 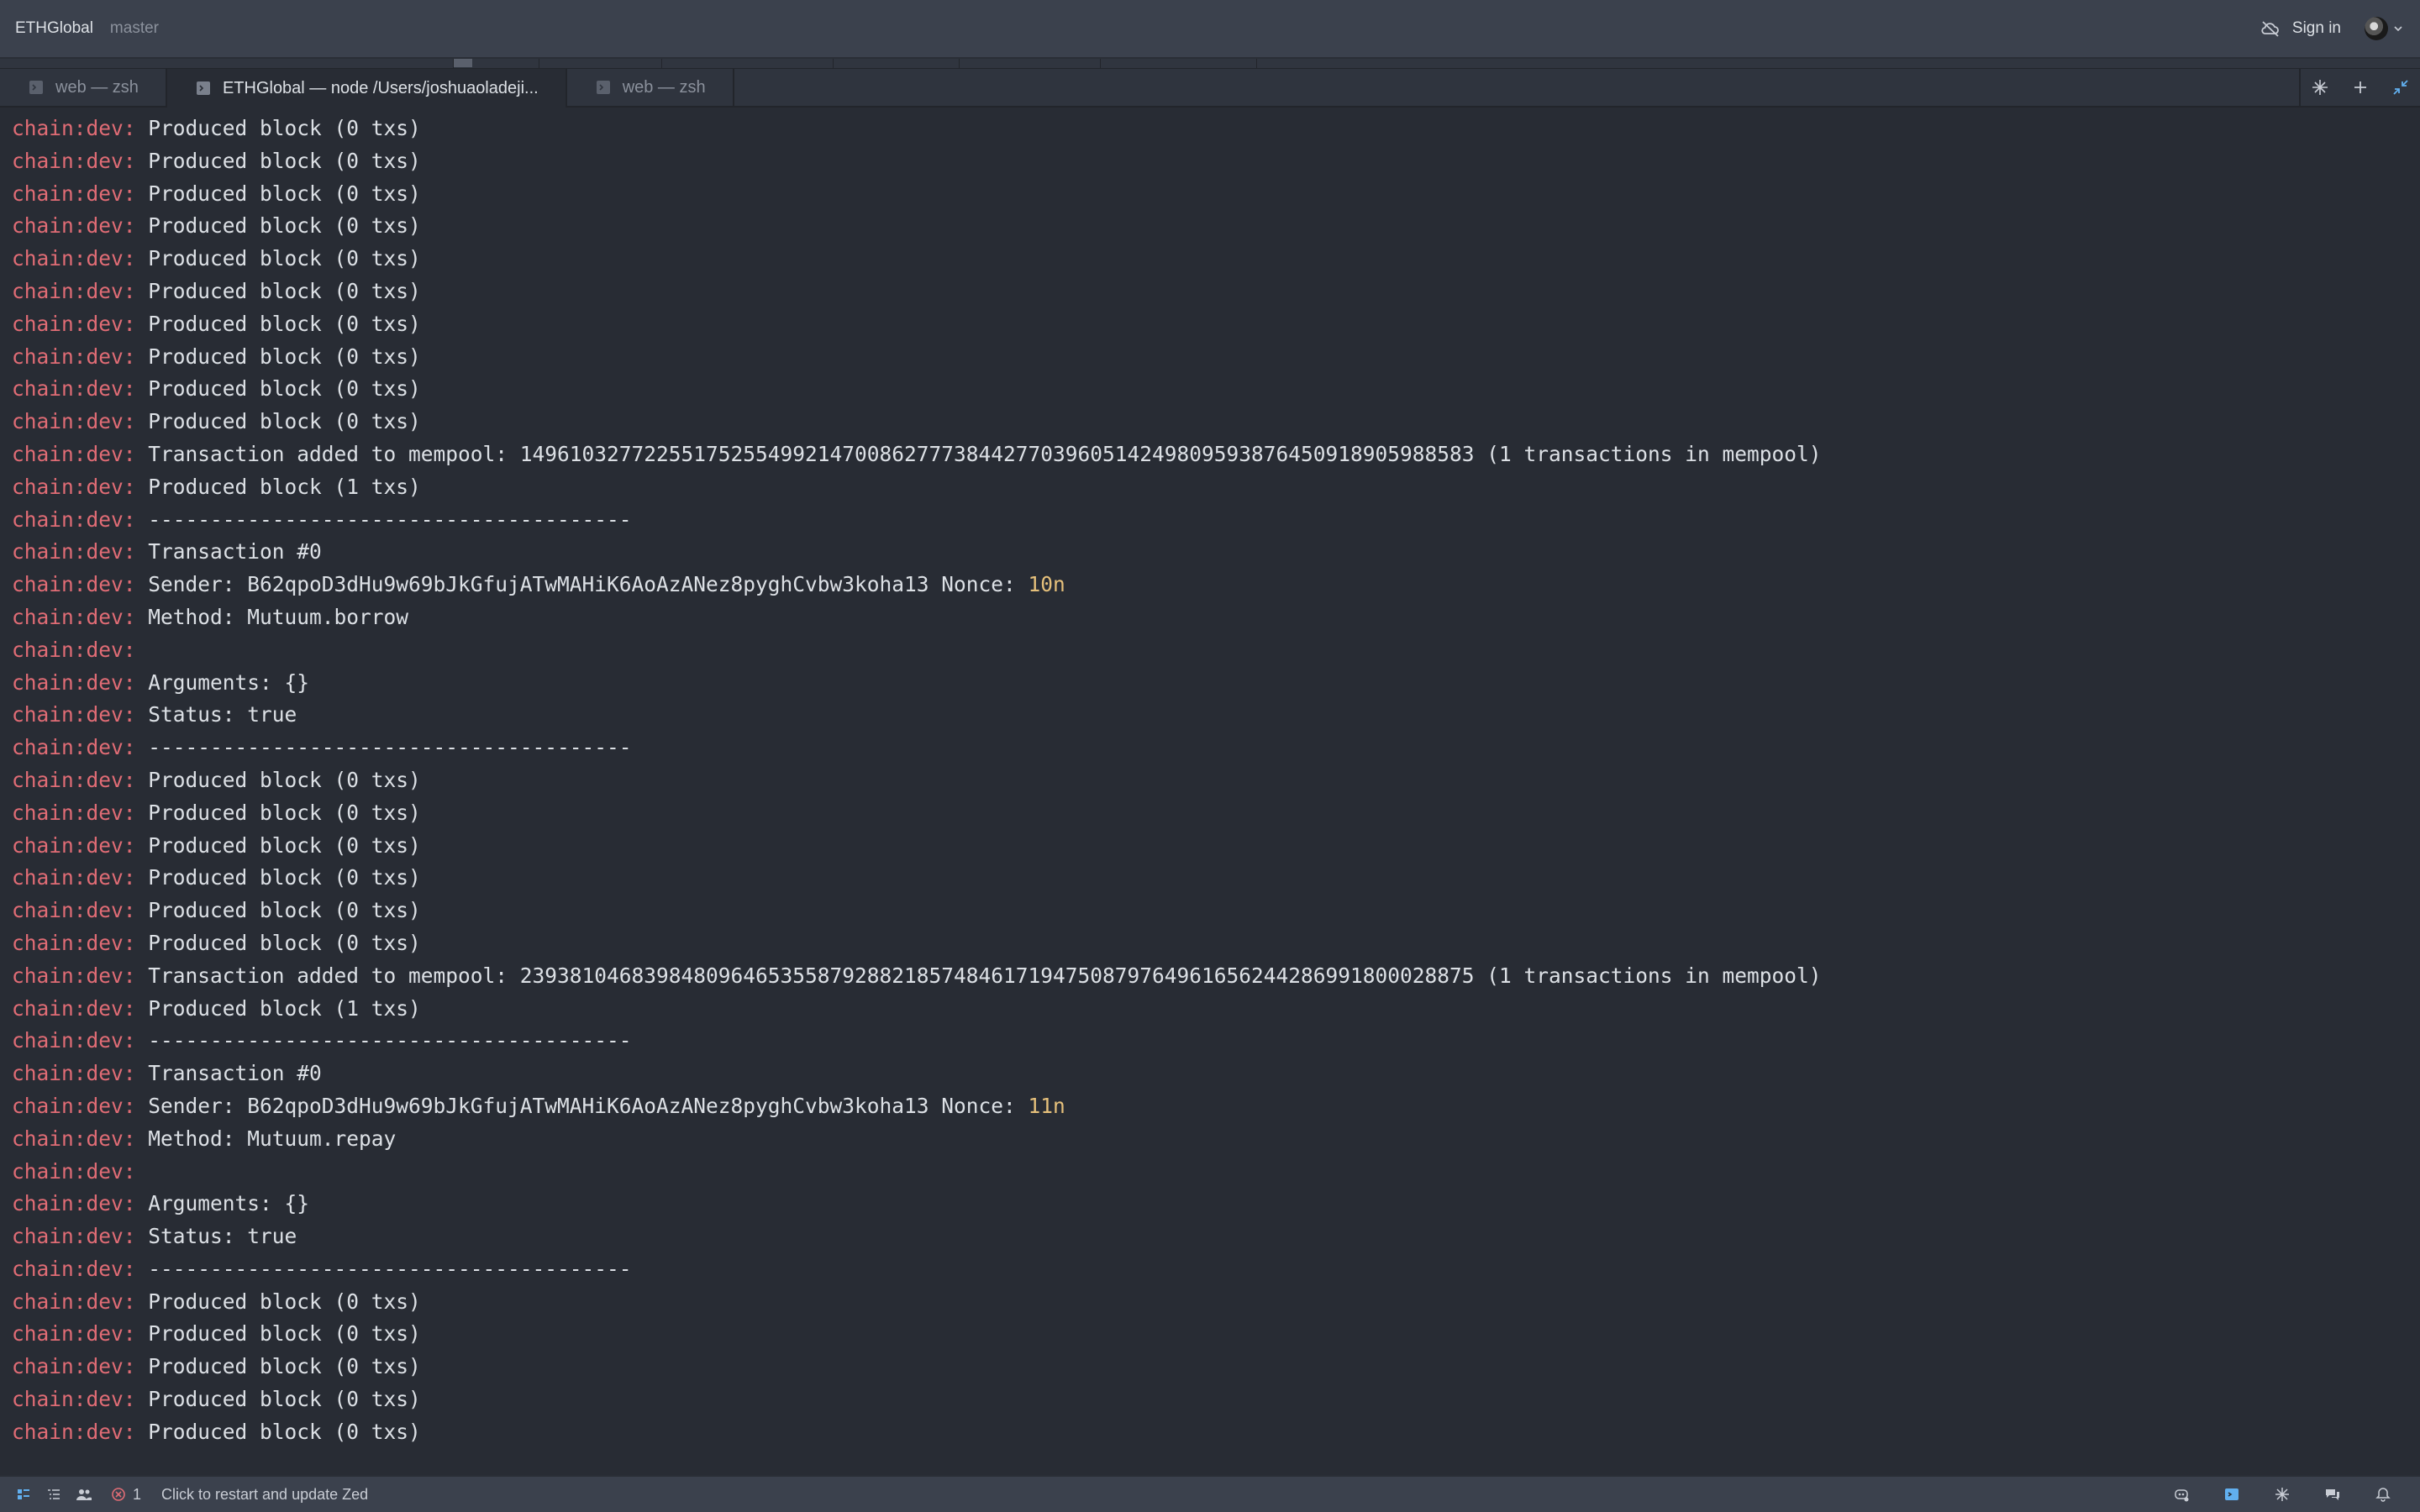 What do you see at coordinates (1210, 29) in the screenshot?
I see `title-bar: ETHGlobal master Sign in` at bounding box center [1210, 29].